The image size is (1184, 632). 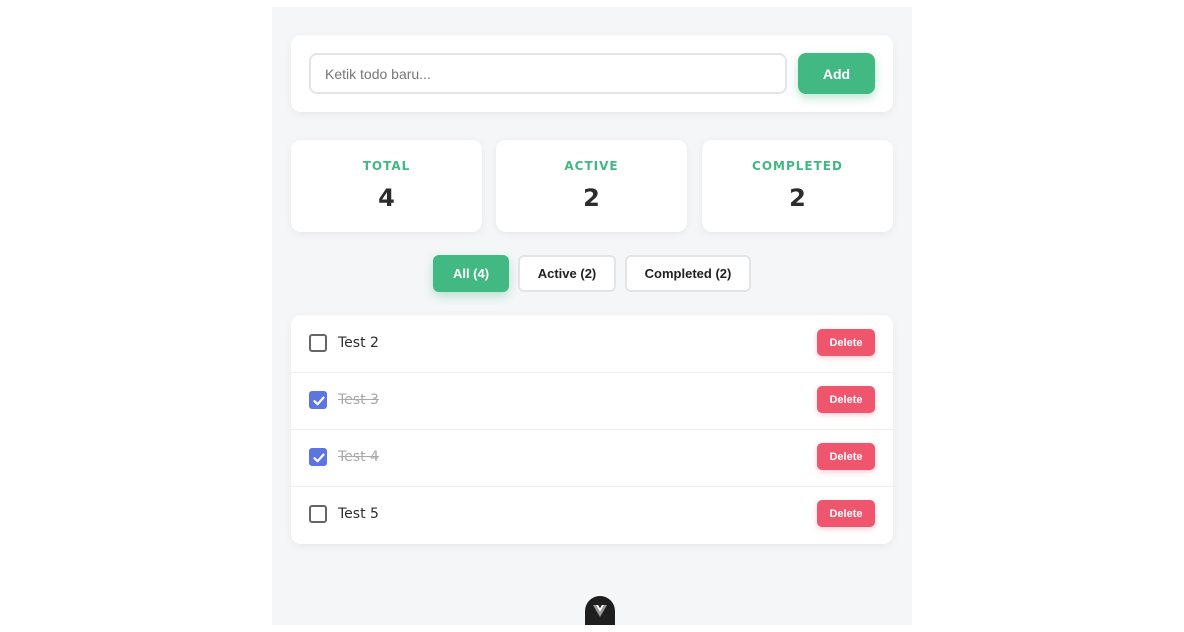 What do you see at coordinates (591, 198) in the screenshot?
I see `stat-active-value: 2` at bounding box center [591, 198].